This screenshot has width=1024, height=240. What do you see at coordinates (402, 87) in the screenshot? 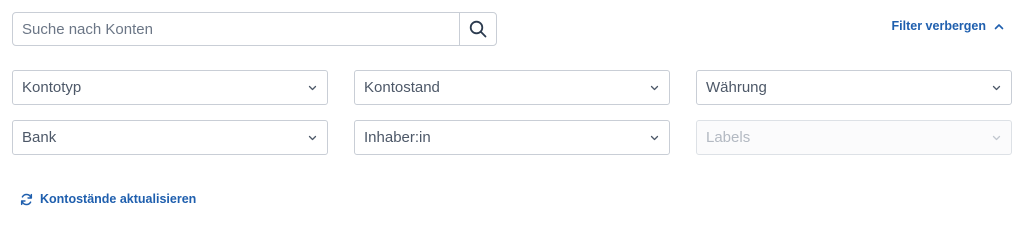
I see `balance-label: Kontostand` at bounding box center [402, 87].